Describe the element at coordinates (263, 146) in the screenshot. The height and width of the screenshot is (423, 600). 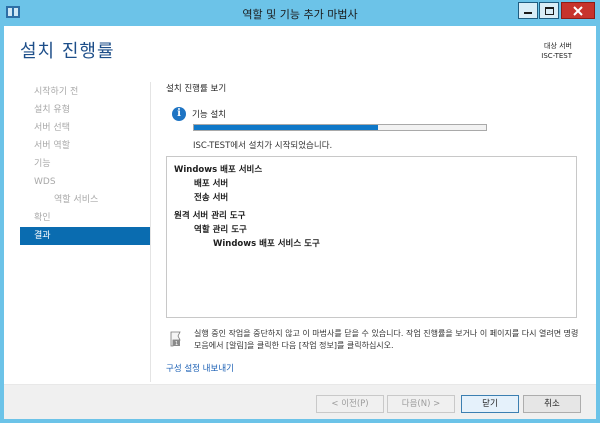
I see `status-message: ISC-TEST에서 설치가 시작되었습니다.` at that location.